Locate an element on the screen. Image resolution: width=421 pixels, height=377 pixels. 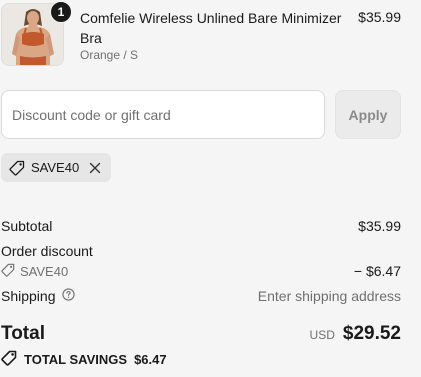
product-price: $35.99 is located at coordinates (379, 17).